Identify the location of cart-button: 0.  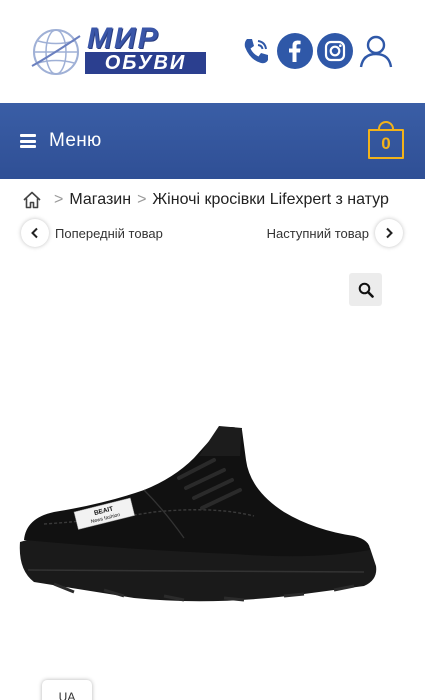
(386, 140).